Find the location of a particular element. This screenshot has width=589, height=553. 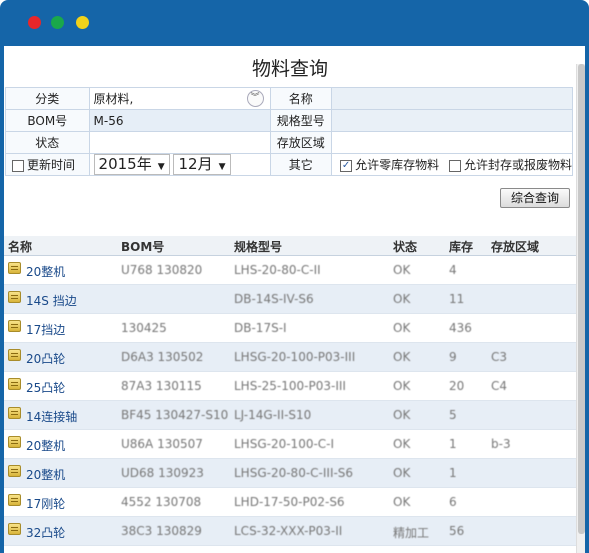

item-name-link: 20凸轮 is located at coordinates (45, 358).